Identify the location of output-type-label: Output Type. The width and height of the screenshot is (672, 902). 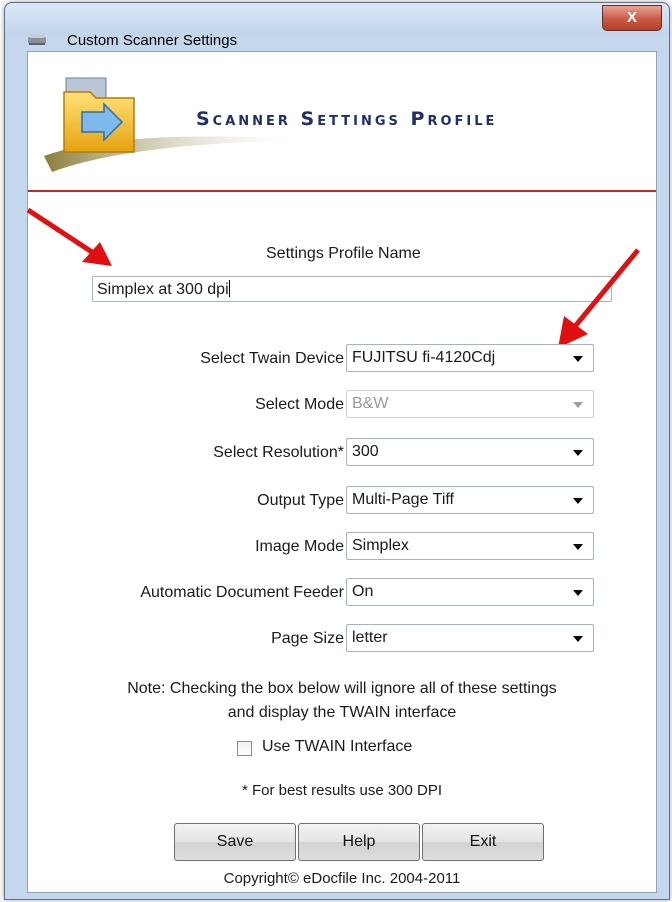
(300, 500).